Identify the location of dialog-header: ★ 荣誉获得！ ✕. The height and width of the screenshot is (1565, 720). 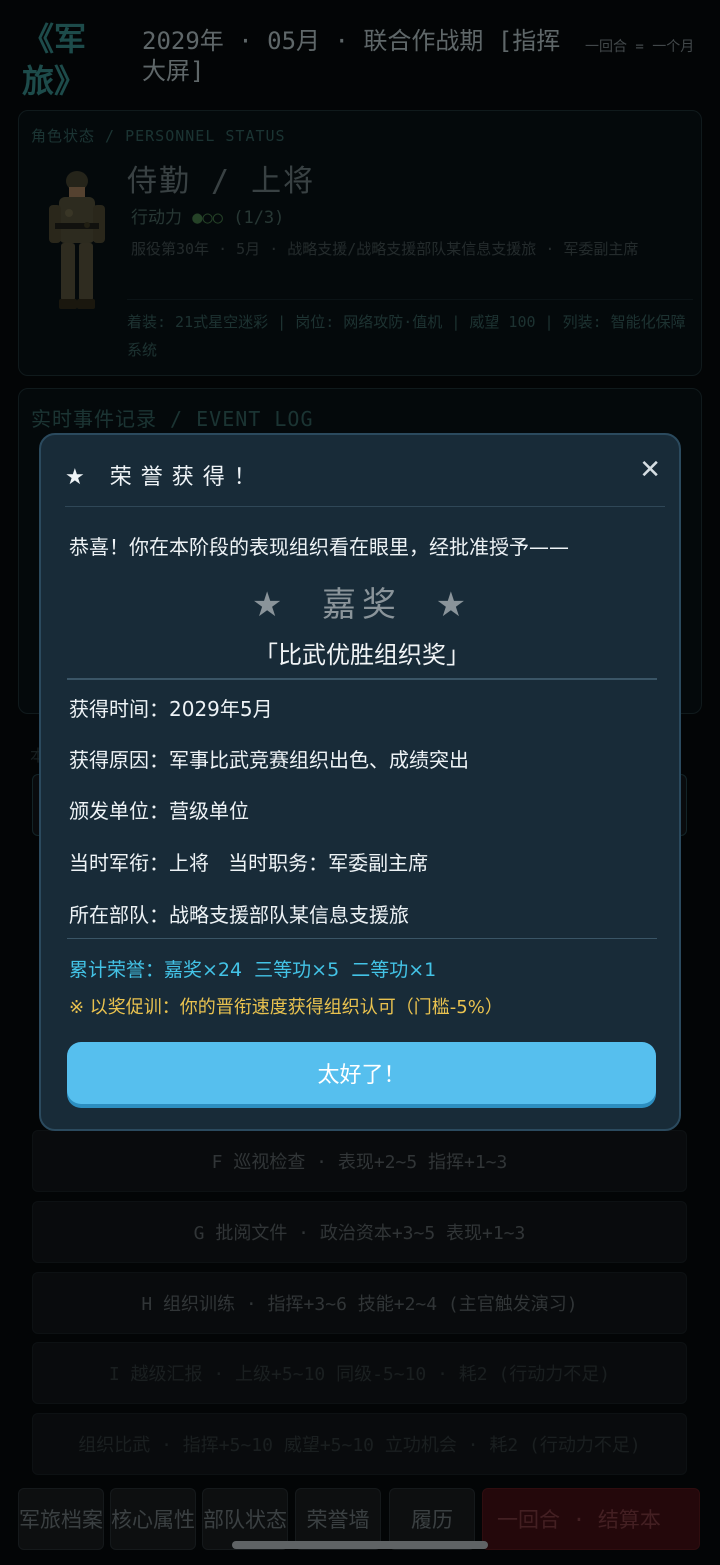
(365, 481).